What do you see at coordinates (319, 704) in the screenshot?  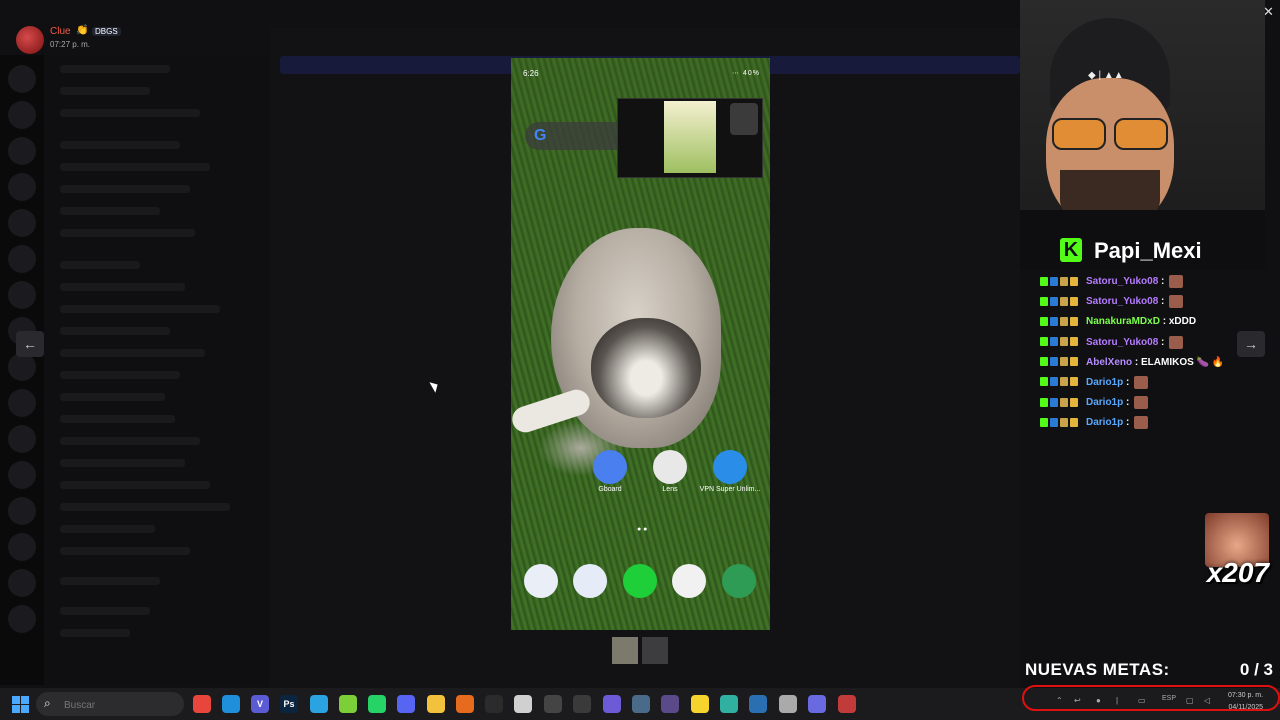 I see `telegram-icon` at bounding box center [319, 704].